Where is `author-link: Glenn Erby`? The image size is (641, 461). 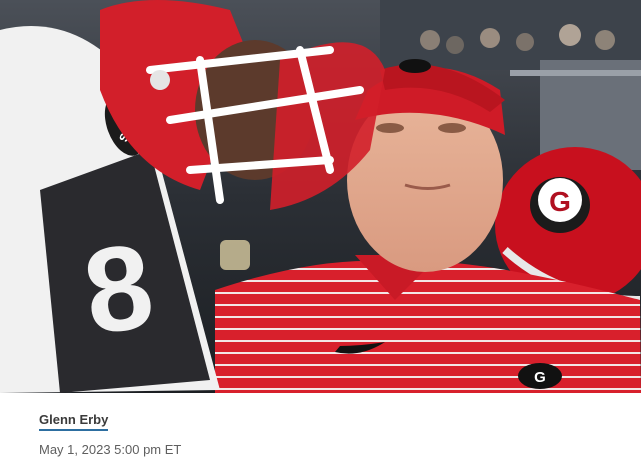
author-link: Glenn Erby is located at coordinates (74, 421).